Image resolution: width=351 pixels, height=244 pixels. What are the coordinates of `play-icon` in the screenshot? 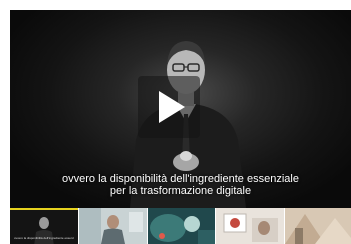 It's located at (172, 107).